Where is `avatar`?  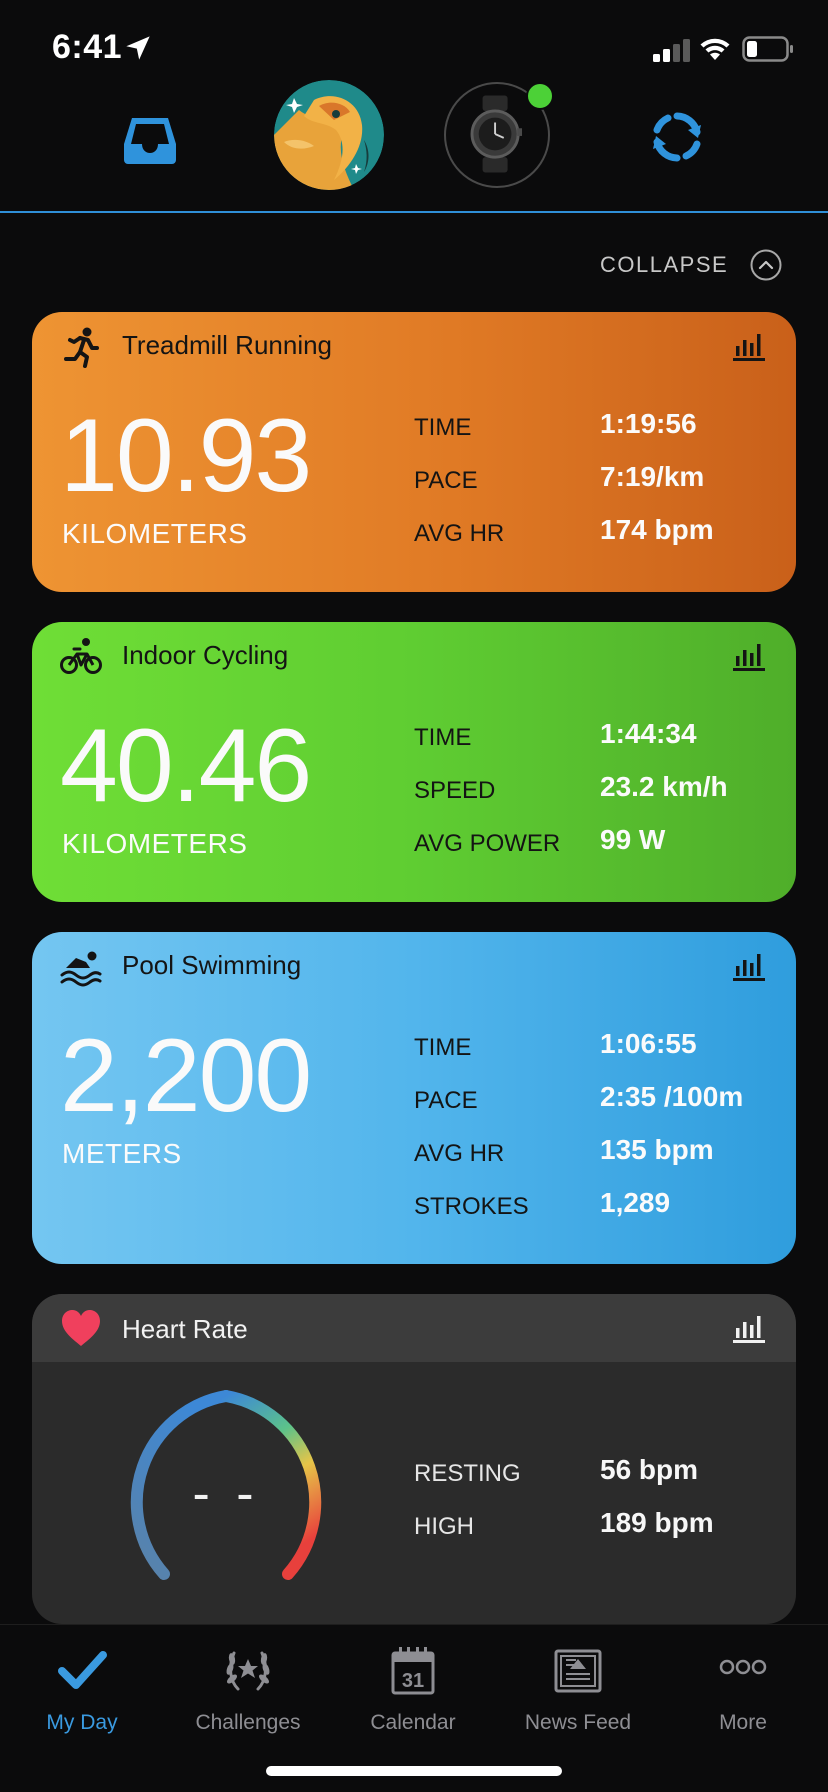
avatar is located at coordinates (329, 135).